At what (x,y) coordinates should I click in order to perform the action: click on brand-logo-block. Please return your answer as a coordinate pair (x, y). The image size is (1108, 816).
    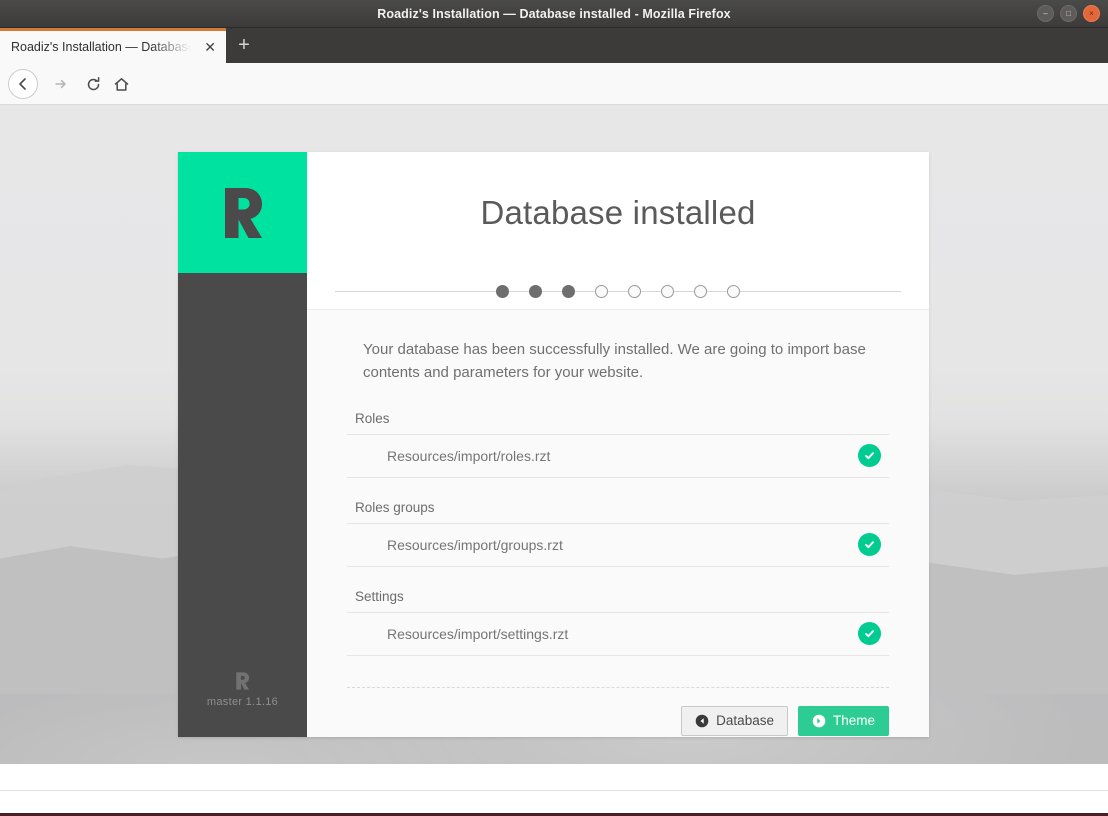
    Looking at the image, I should click on (242, 212).